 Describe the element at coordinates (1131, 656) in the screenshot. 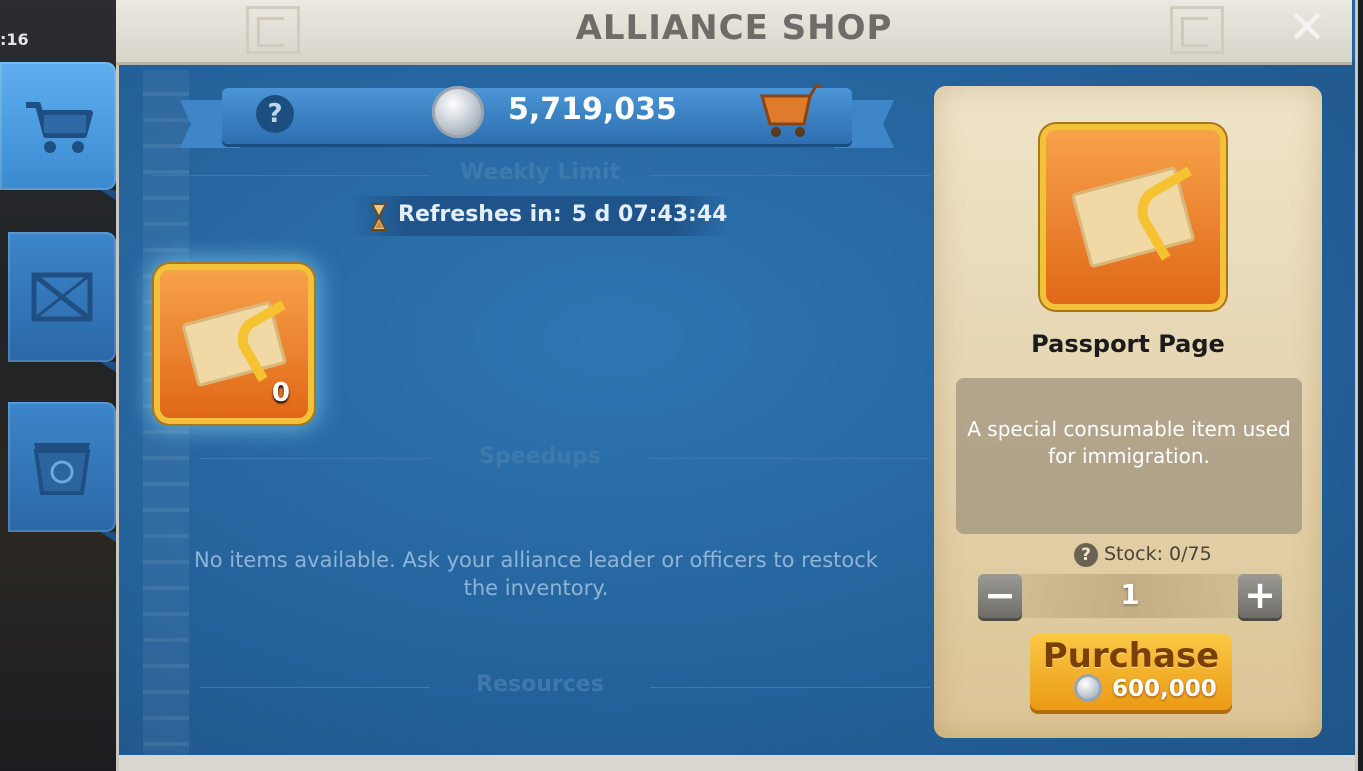

I see `purchase-label: Purchase` at that location.